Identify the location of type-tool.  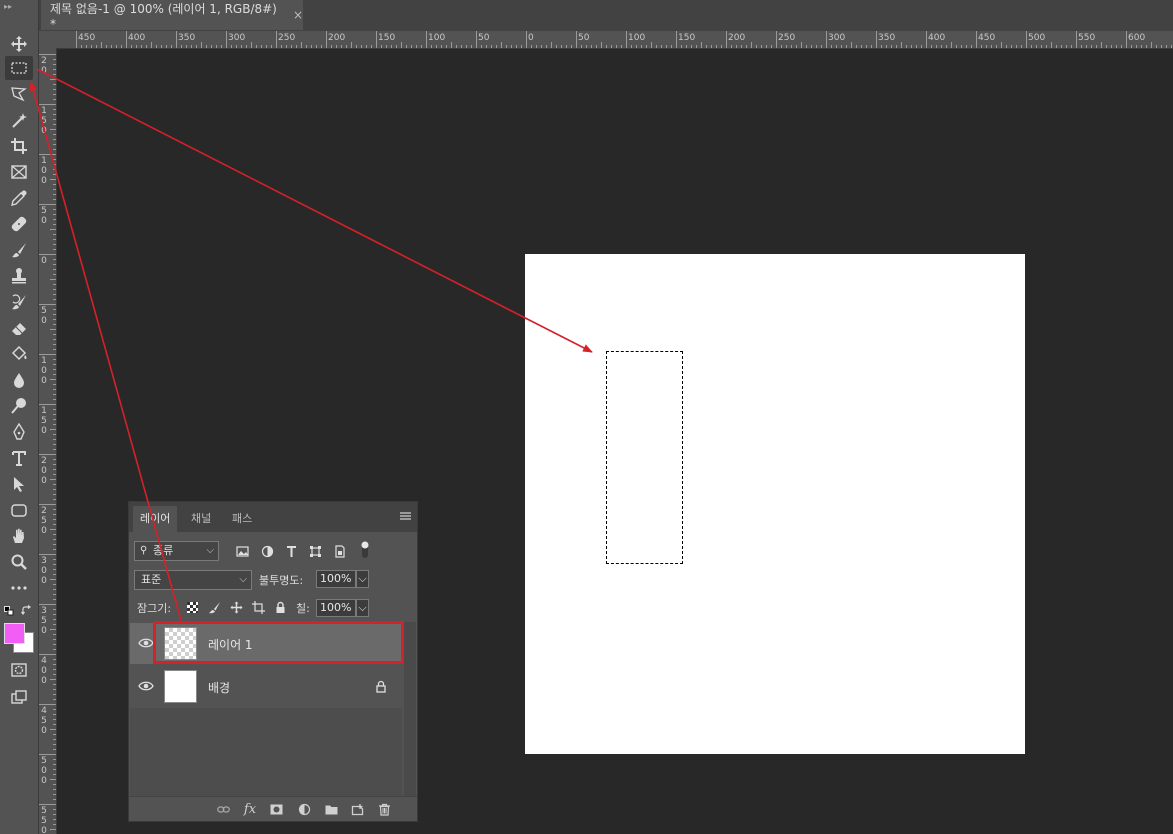
(19, 458).